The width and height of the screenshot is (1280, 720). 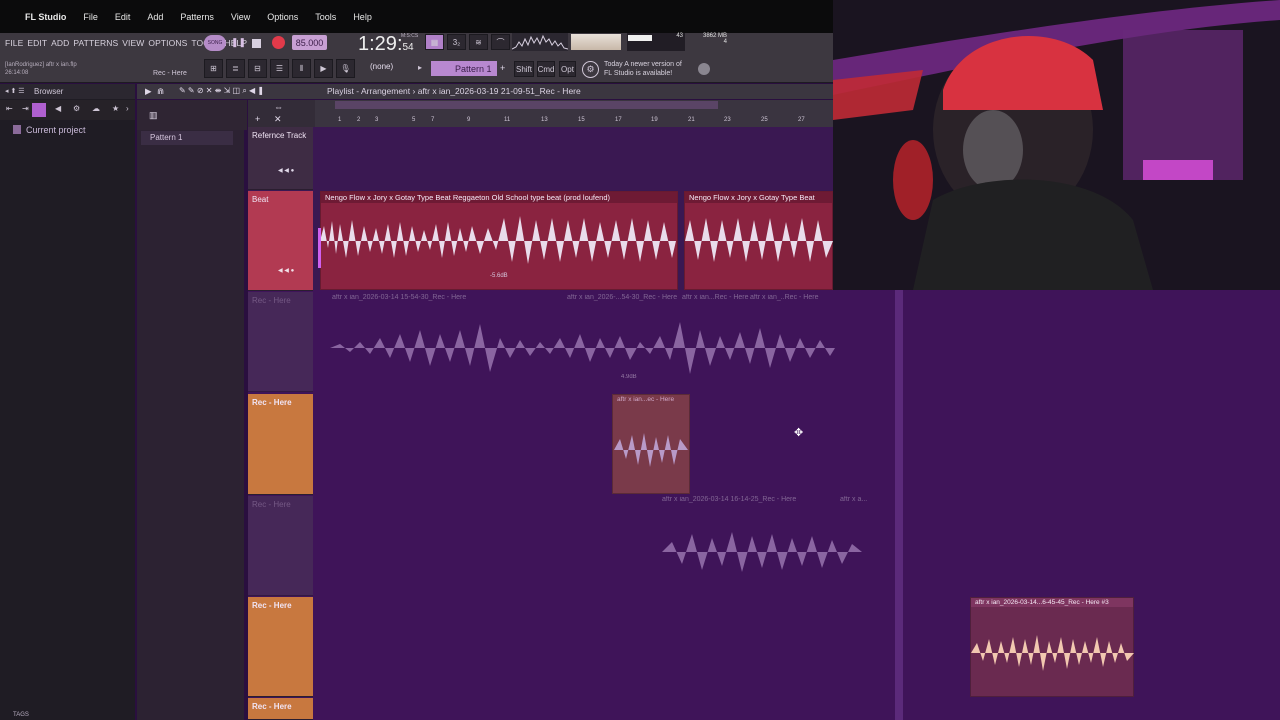 I want to click on fl-menu-edit: EDIT, so click(x=37, y=43).